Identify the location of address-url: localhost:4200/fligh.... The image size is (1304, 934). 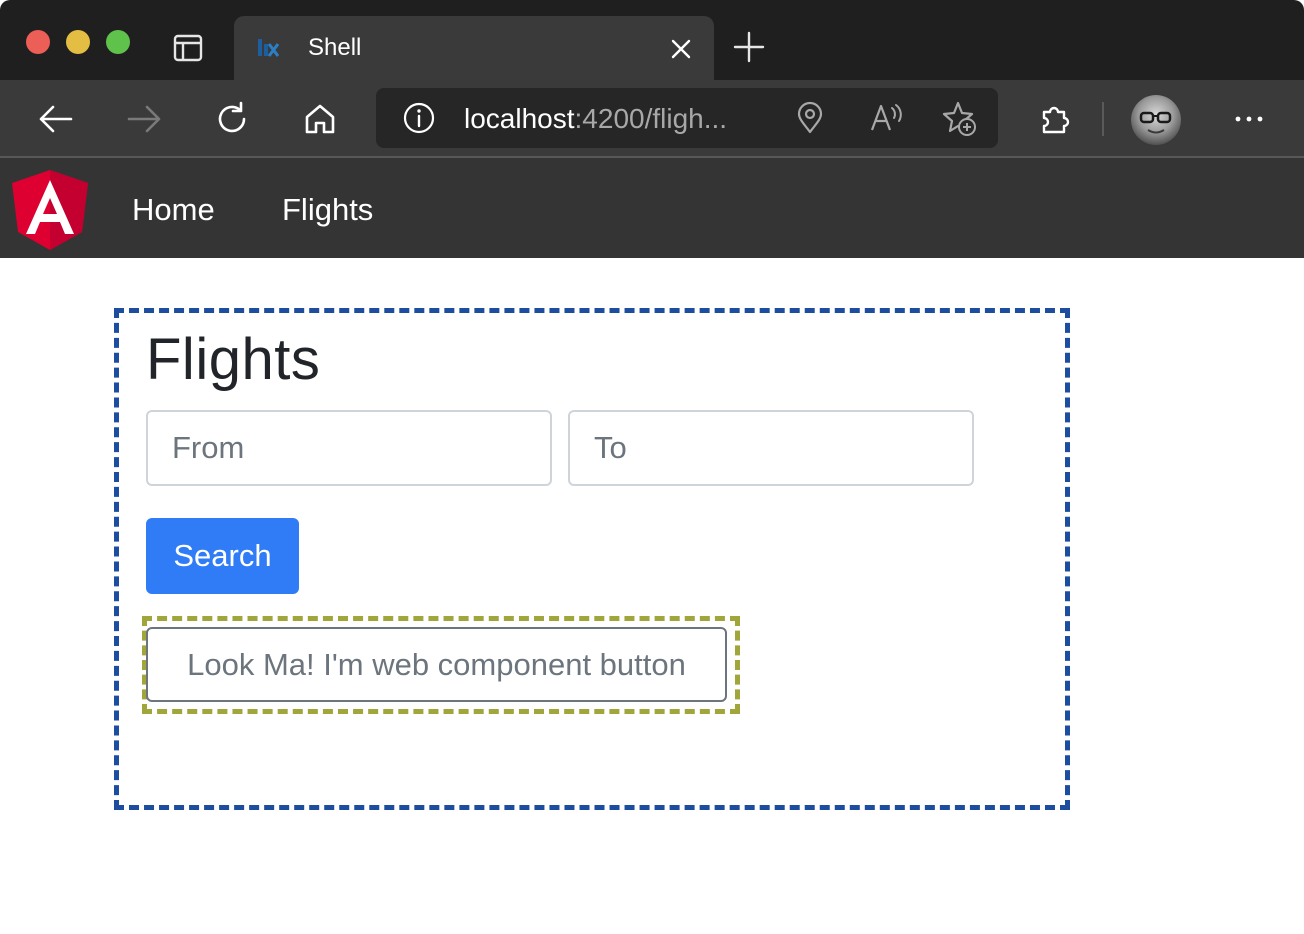
(595, 119).